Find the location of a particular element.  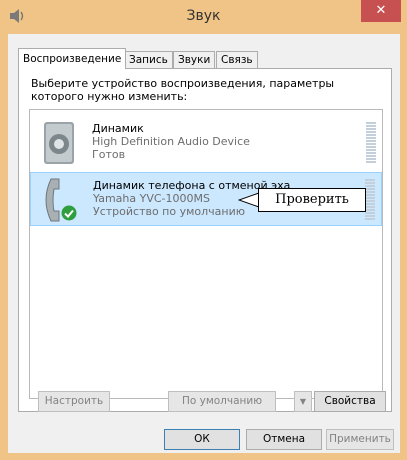

tab-communications: Связь is located at coordinates (237, 59).